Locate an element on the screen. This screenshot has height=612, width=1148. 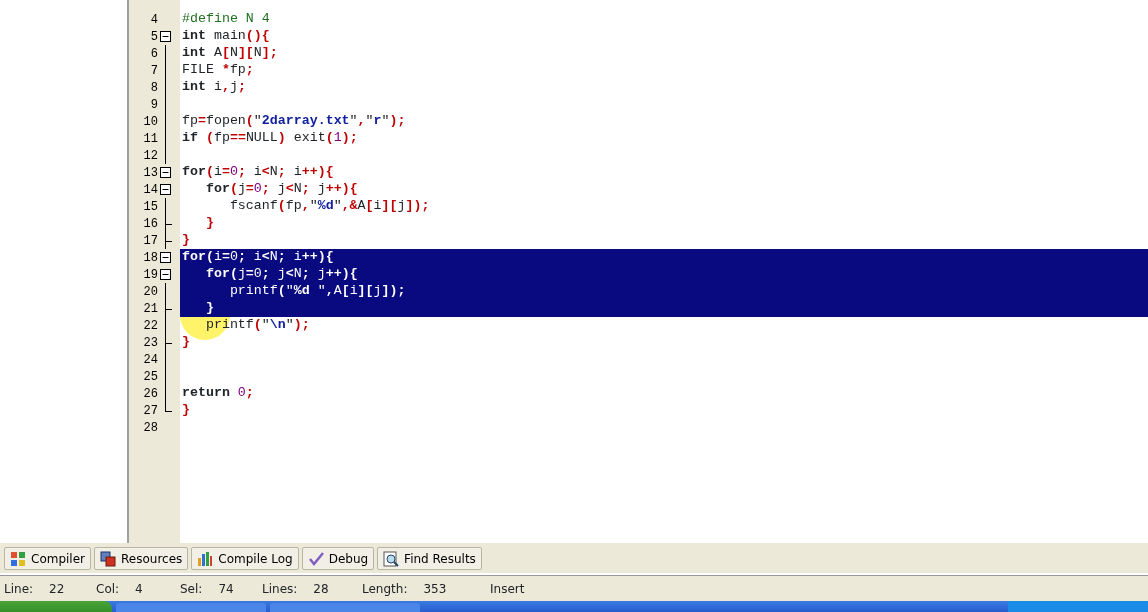
code-line: if (fp==NULL) exit(1); is located at coordinates (270, 138).